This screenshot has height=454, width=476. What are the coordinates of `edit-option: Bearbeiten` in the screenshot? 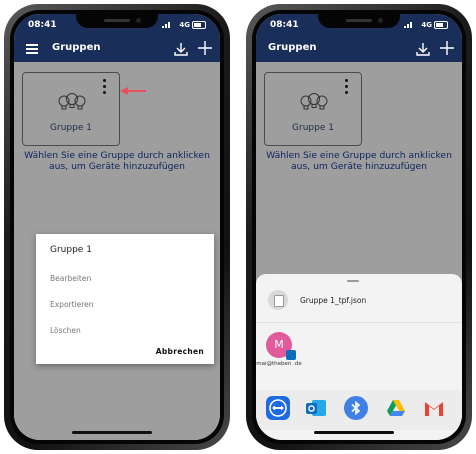 It's located at (70, 278).